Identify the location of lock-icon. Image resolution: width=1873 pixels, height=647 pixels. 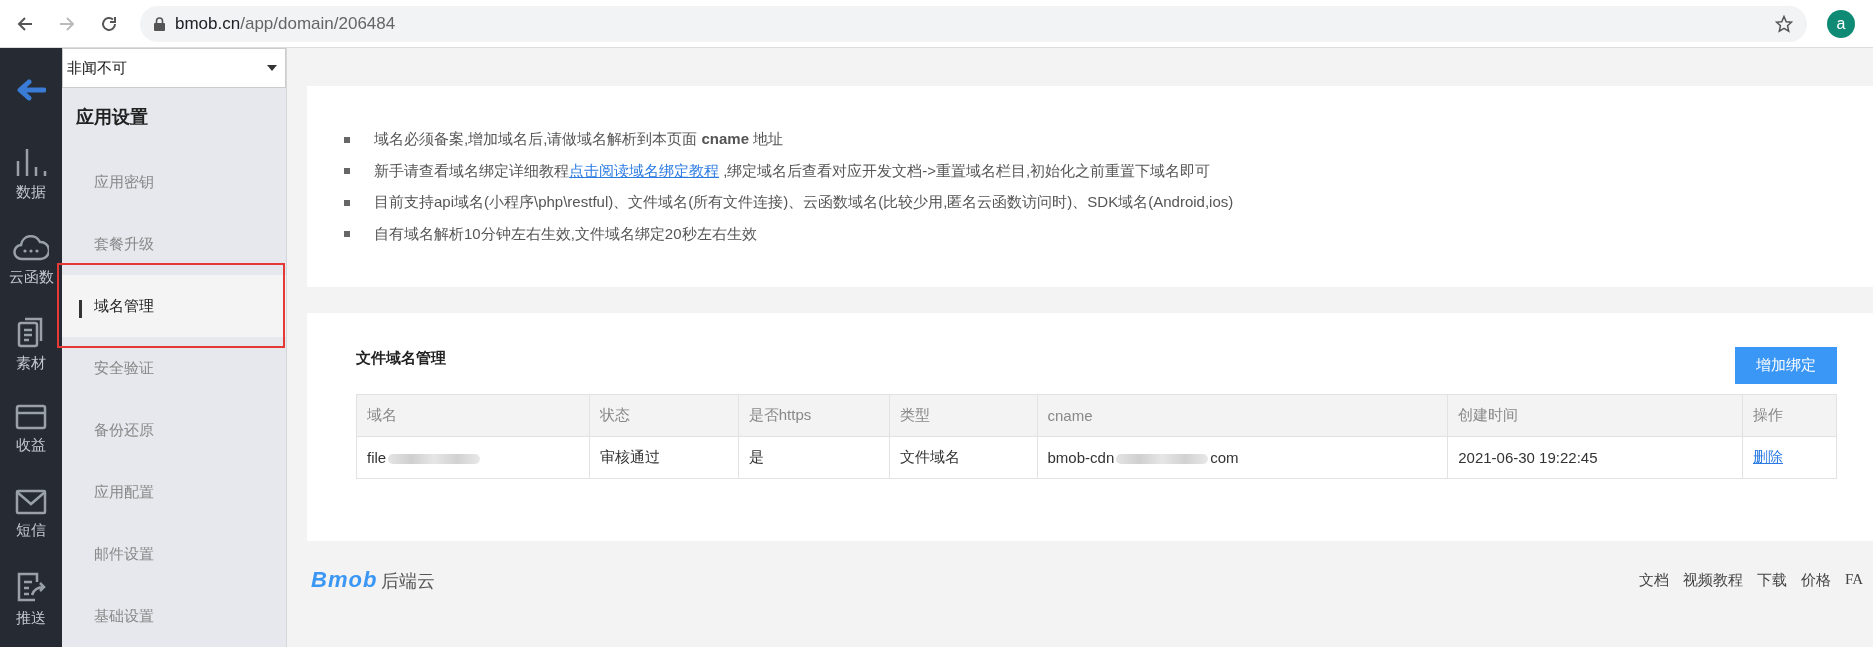
(159, 23).